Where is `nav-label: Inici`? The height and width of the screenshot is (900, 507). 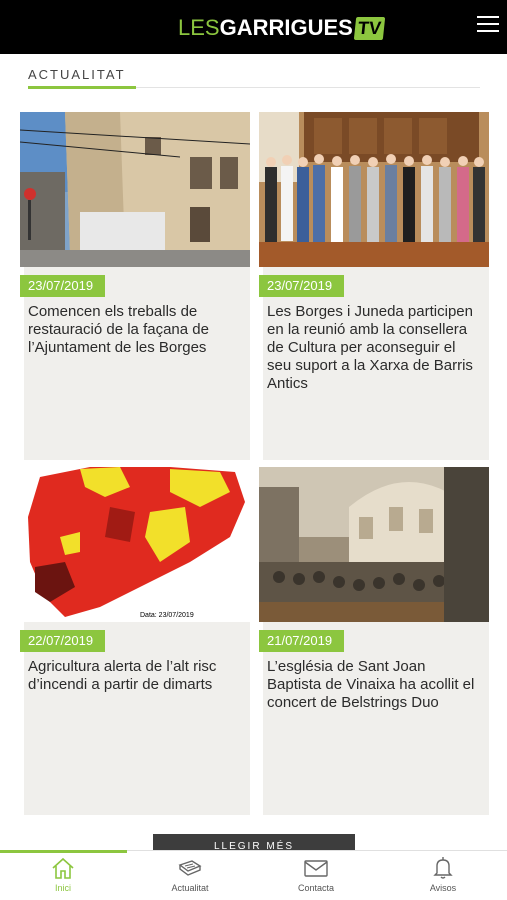
nav-label: Inici is located at coordinates (62, 888).